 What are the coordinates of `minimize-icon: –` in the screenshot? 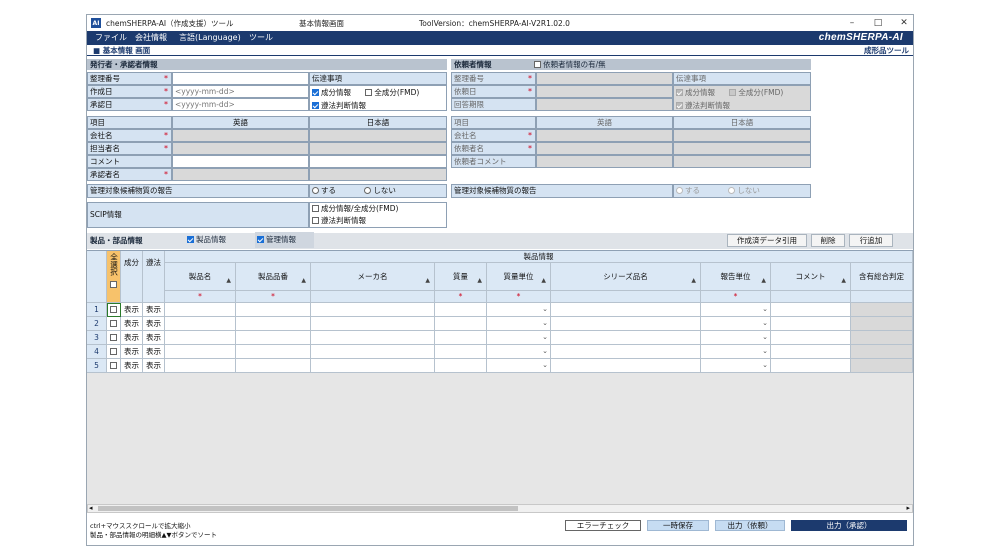 It's located at (852, 23).